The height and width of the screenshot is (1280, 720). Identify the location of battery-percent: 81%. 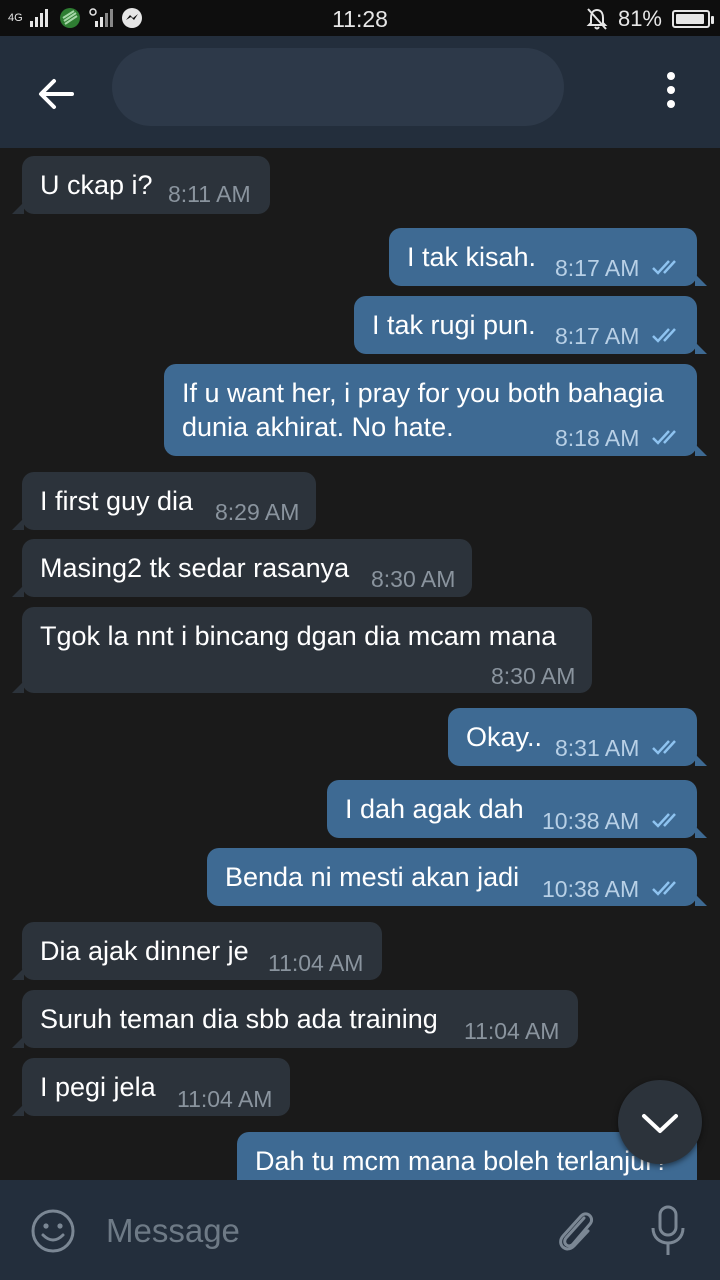
(639, 18).